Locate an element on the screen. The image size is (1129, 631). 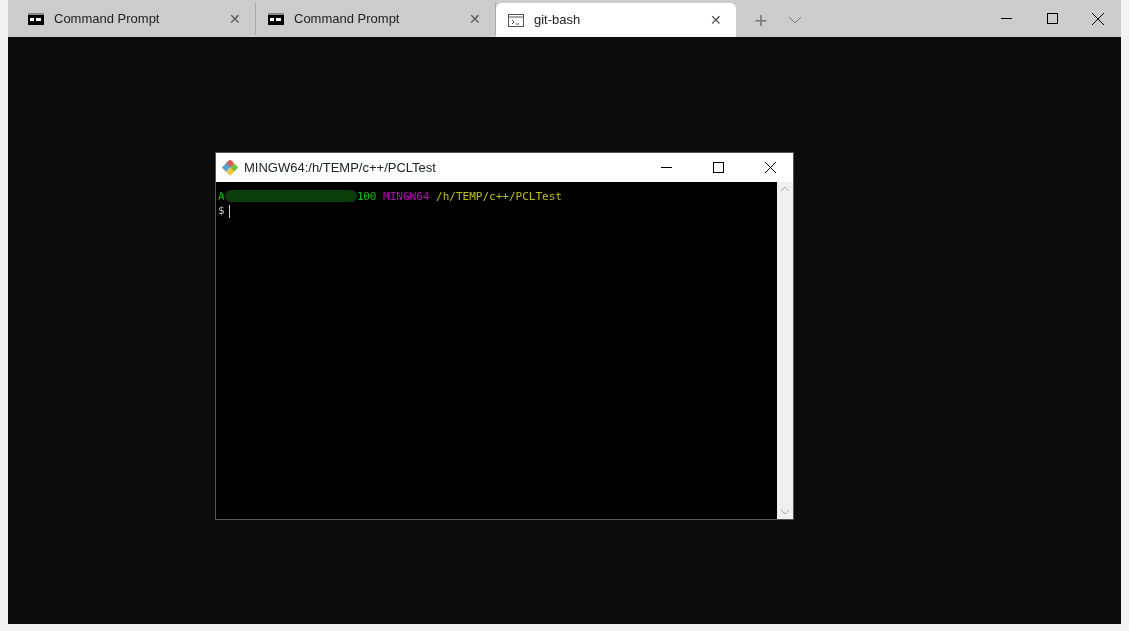
diamond-logo-icon is located at coordinates (230, 167).